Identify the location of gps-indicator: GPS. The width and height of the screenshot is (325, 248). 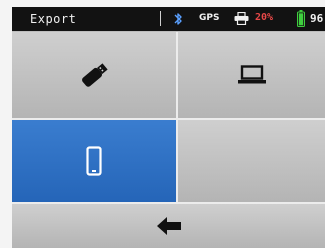
(209, 18).